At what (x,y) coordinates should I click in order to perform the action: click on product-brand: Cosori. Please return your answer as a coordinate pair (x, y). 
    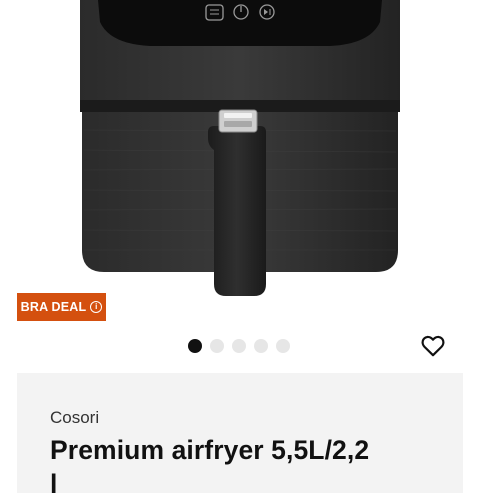
    Looking at the image, I should click on (74, 418).